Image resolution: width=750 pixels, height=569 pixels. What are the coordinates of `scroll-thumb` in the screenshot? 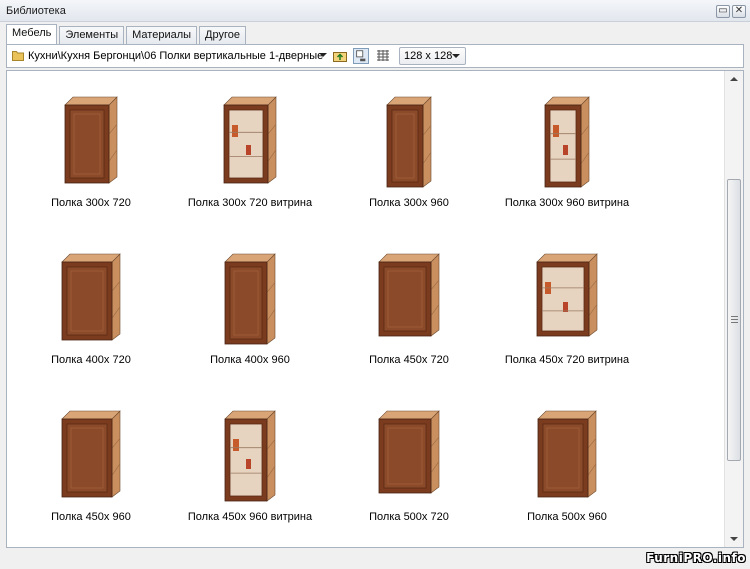 It's located at (734, 320).